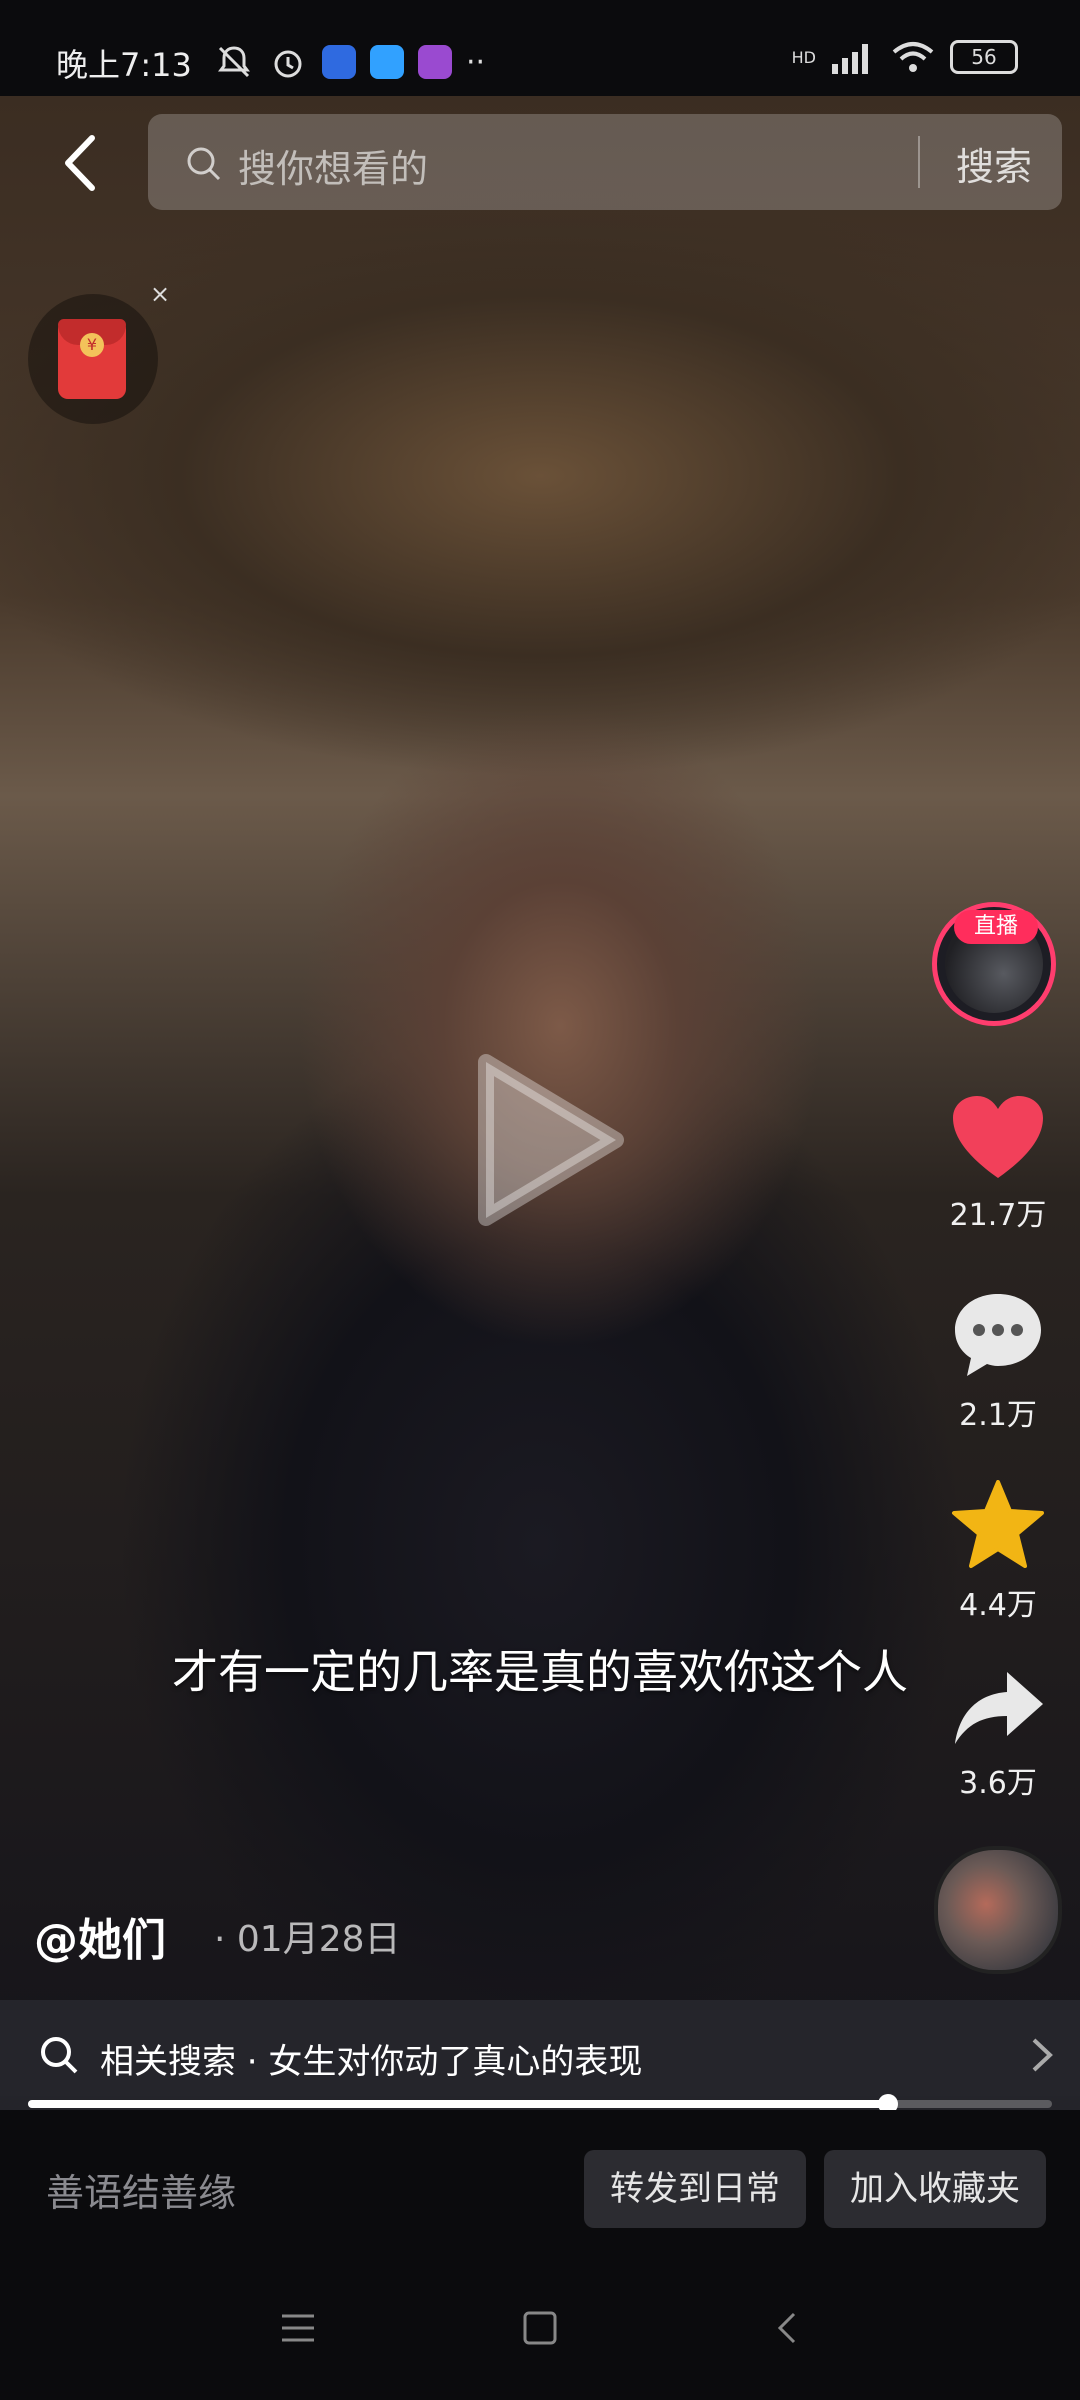 The image size is (1080, 2400). What do you see at coordinates (307, 1939) in the screenshot?
I see `post-date: · 01月28日` at bounding box center [307, 1939].